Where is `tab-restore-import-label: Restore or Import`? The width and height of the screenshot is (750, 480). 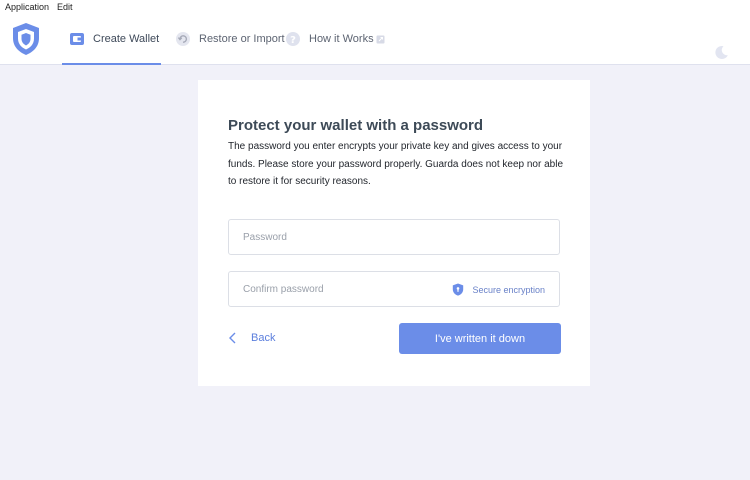
tab-restore-import-label: Restore or Import is located at coordinates (242, 39).